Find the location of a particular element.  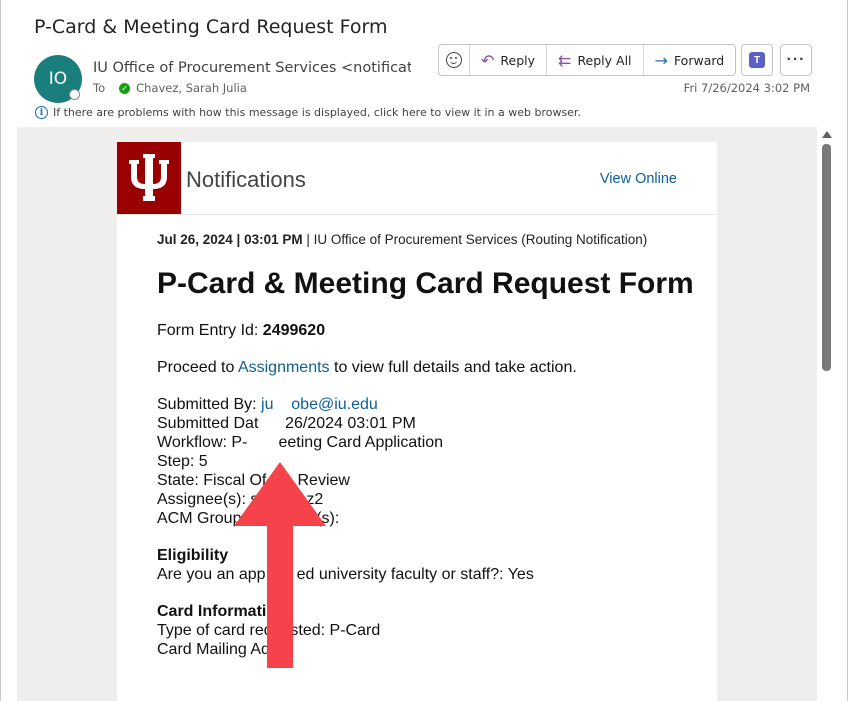

react-button is located at coordinates (454, 60).